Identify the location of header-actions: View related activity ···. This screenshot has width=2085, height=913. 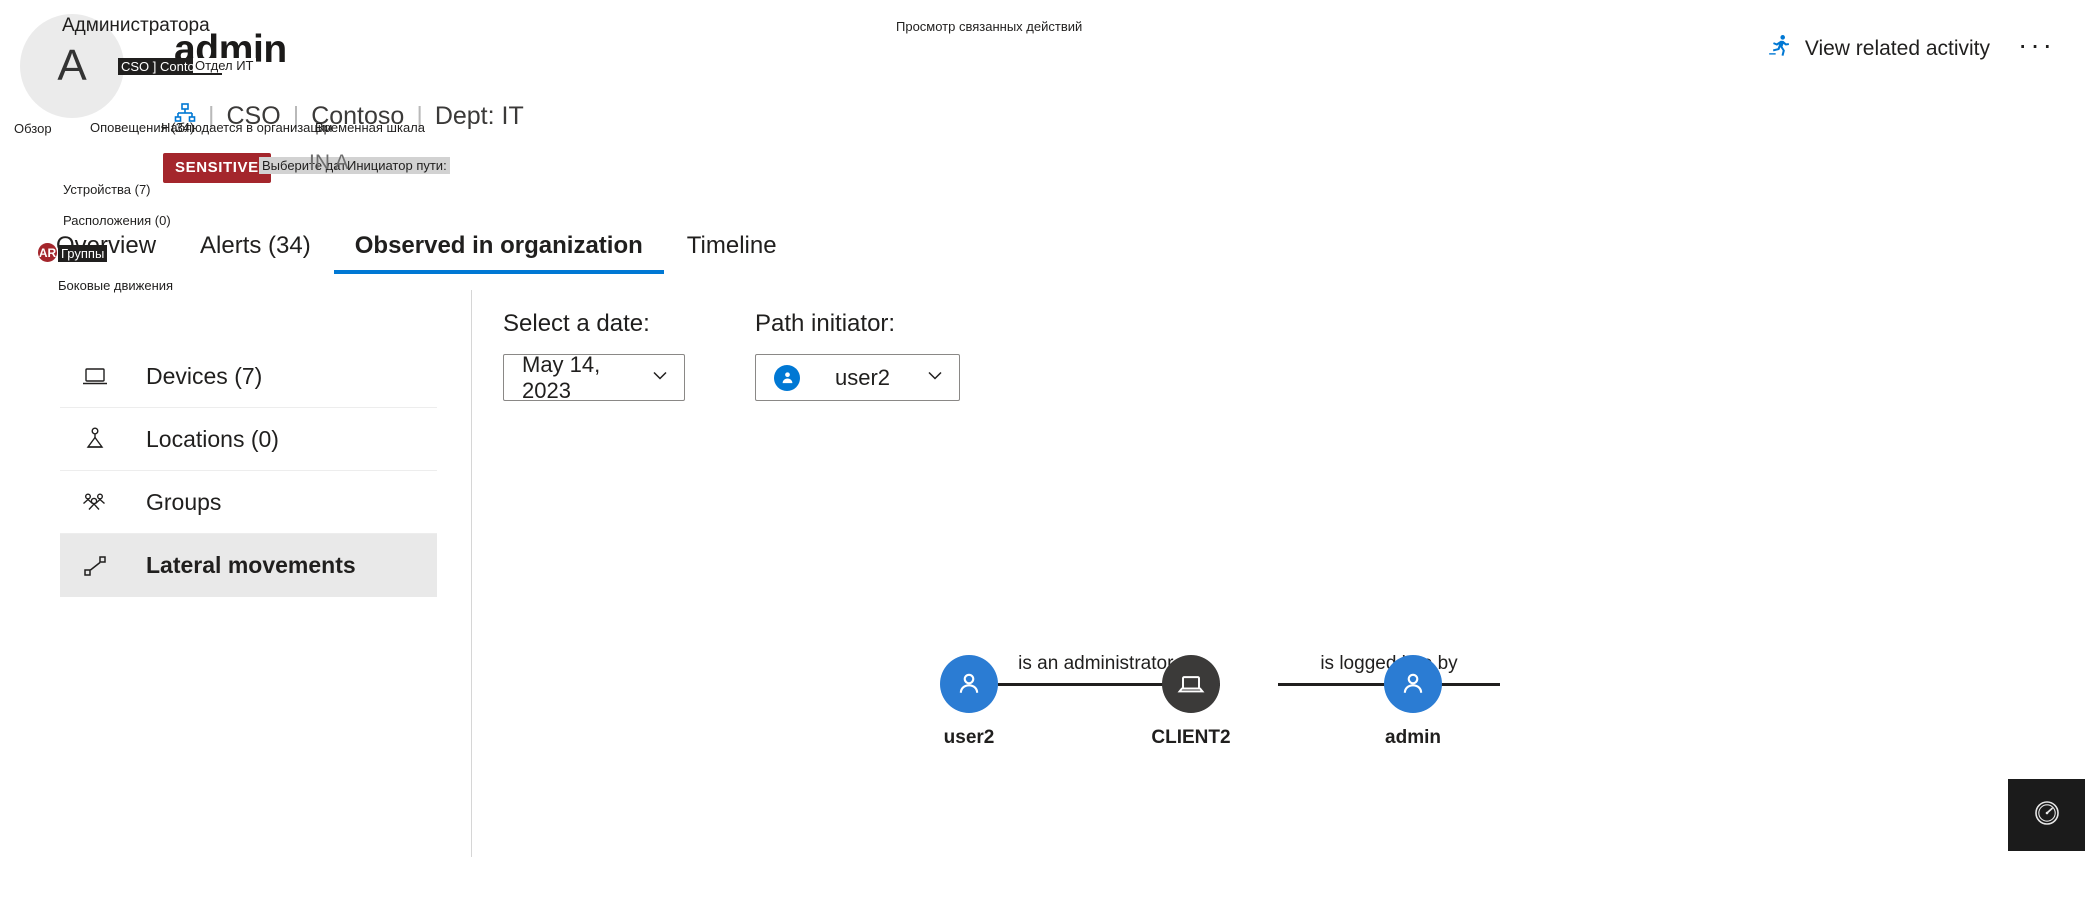
(1911, 48).